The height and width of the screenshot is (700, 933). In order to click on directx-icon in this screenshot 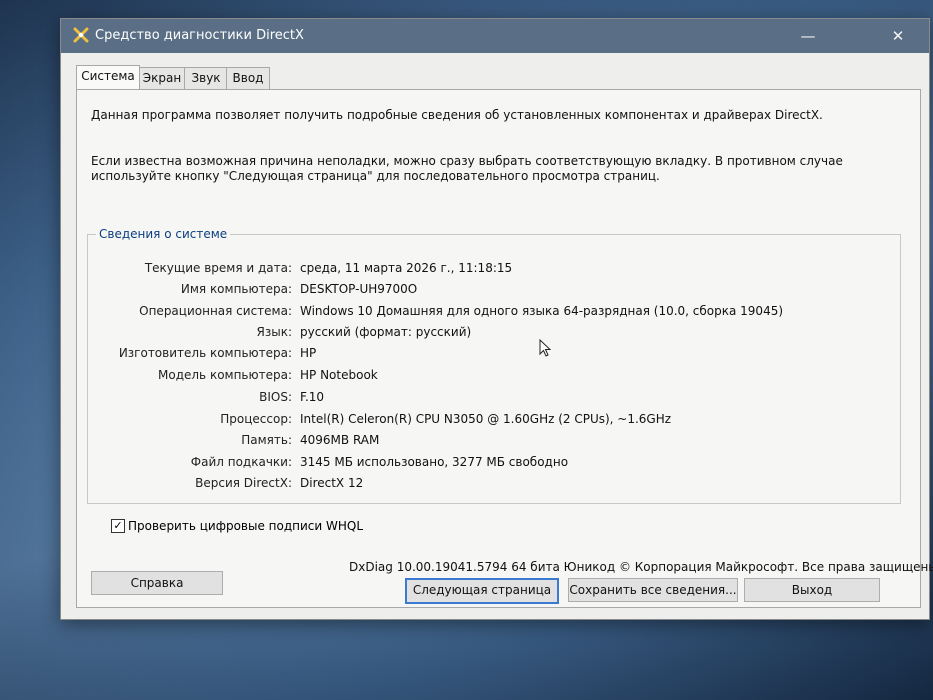, I will do `click(81, 35)`.